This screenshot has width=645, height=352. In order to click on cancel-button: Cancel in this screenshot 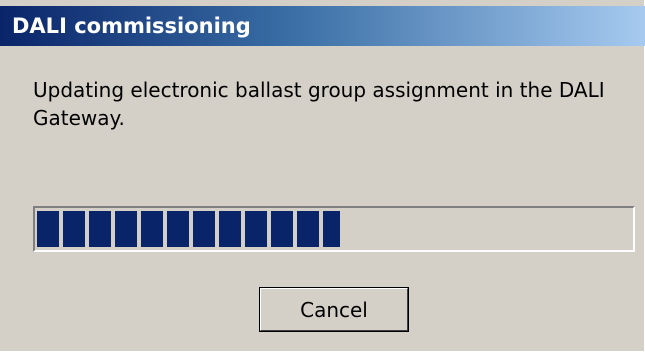, I will do `click(334, 309)`.